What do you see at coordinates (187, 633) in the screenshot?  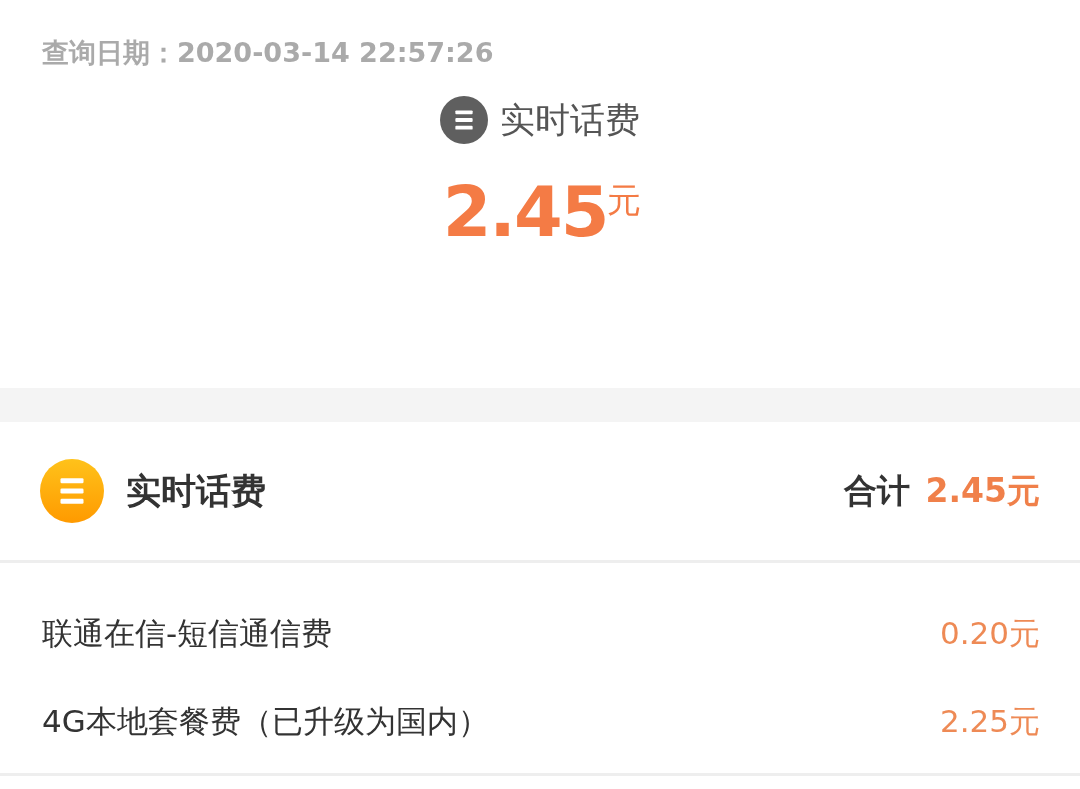 I see `fee-name: 联通在信-短信通信费` at bounding box center [187, 633].